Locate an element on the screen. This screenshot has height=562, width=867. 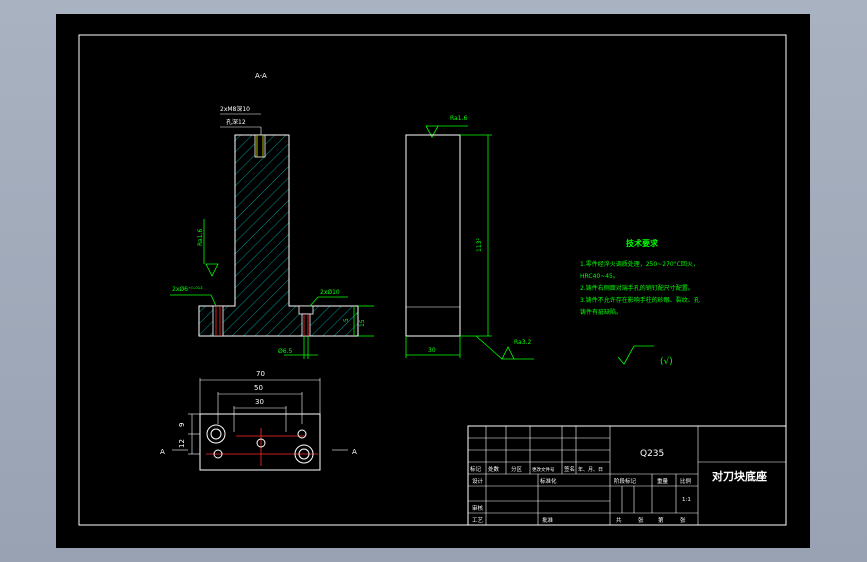
tb-row-design: 设计 is located at coordinates (478, 481).